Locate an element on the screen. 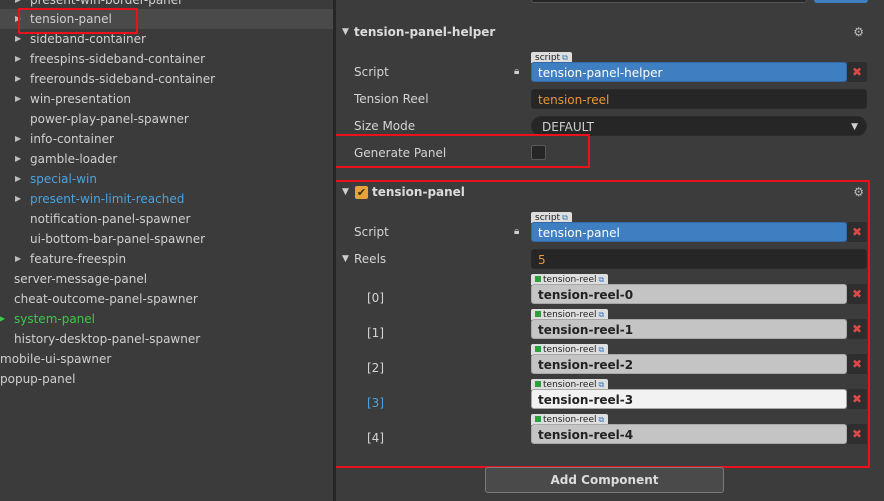 This screenshot has width=884, height=501. hierarchy-item: cheat-outcome-panel-spawner is located at coordinates (166, 299).